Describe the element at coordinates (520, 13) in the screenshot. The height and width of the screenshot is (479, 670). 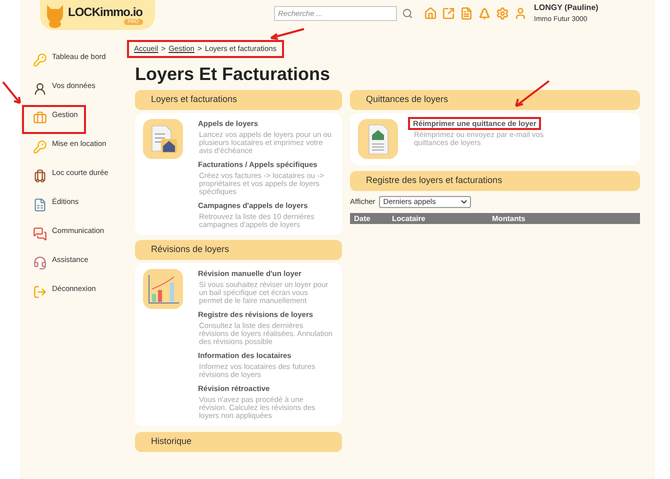
I see `user-icon` at that location.